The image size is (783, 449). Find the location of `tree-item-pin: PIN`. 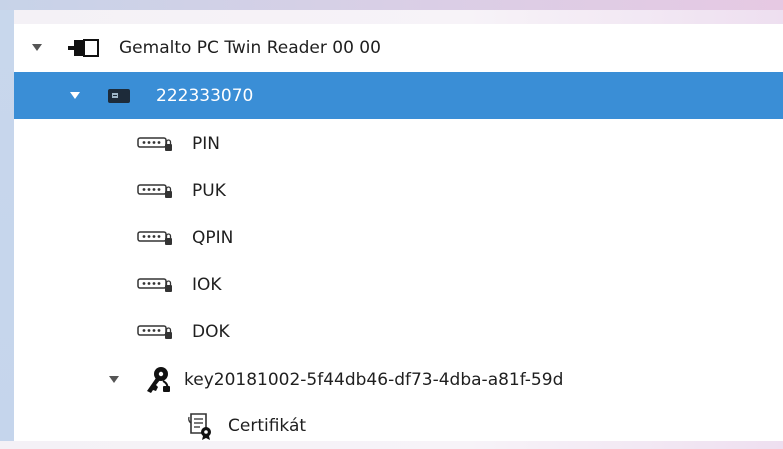

tree-item-pin: PIN is located at coordinates (398, 143).